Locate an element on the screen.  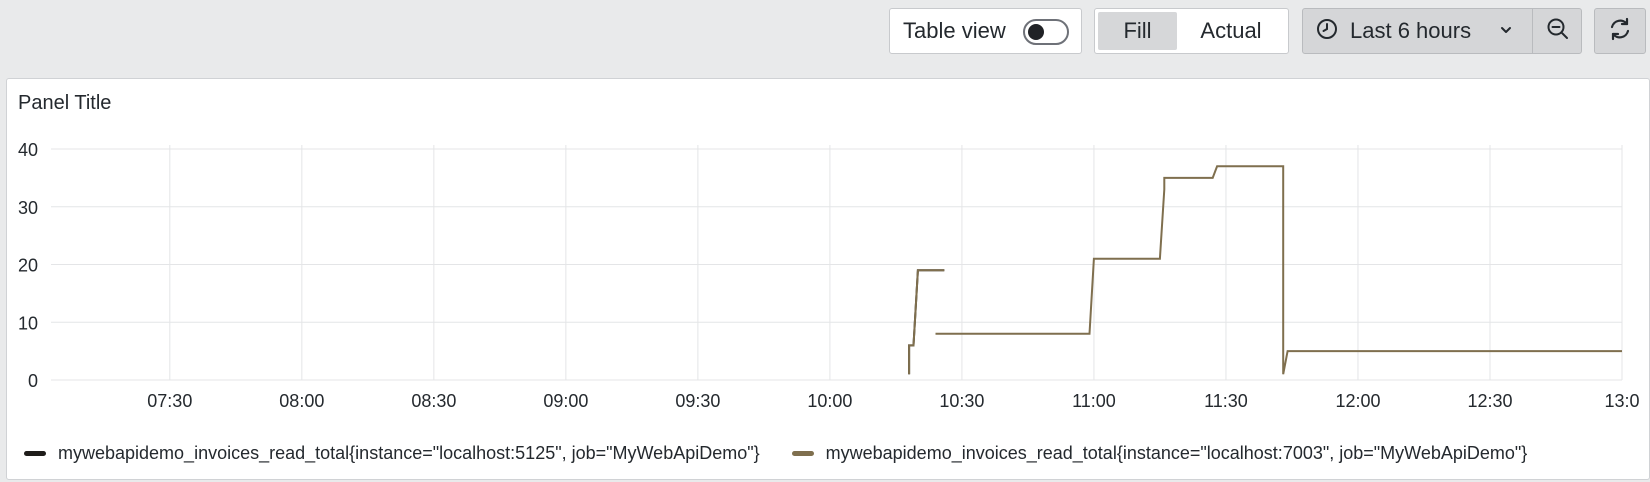
time-range-picker: Last 6 hours is located at coordinates (1442, 31).